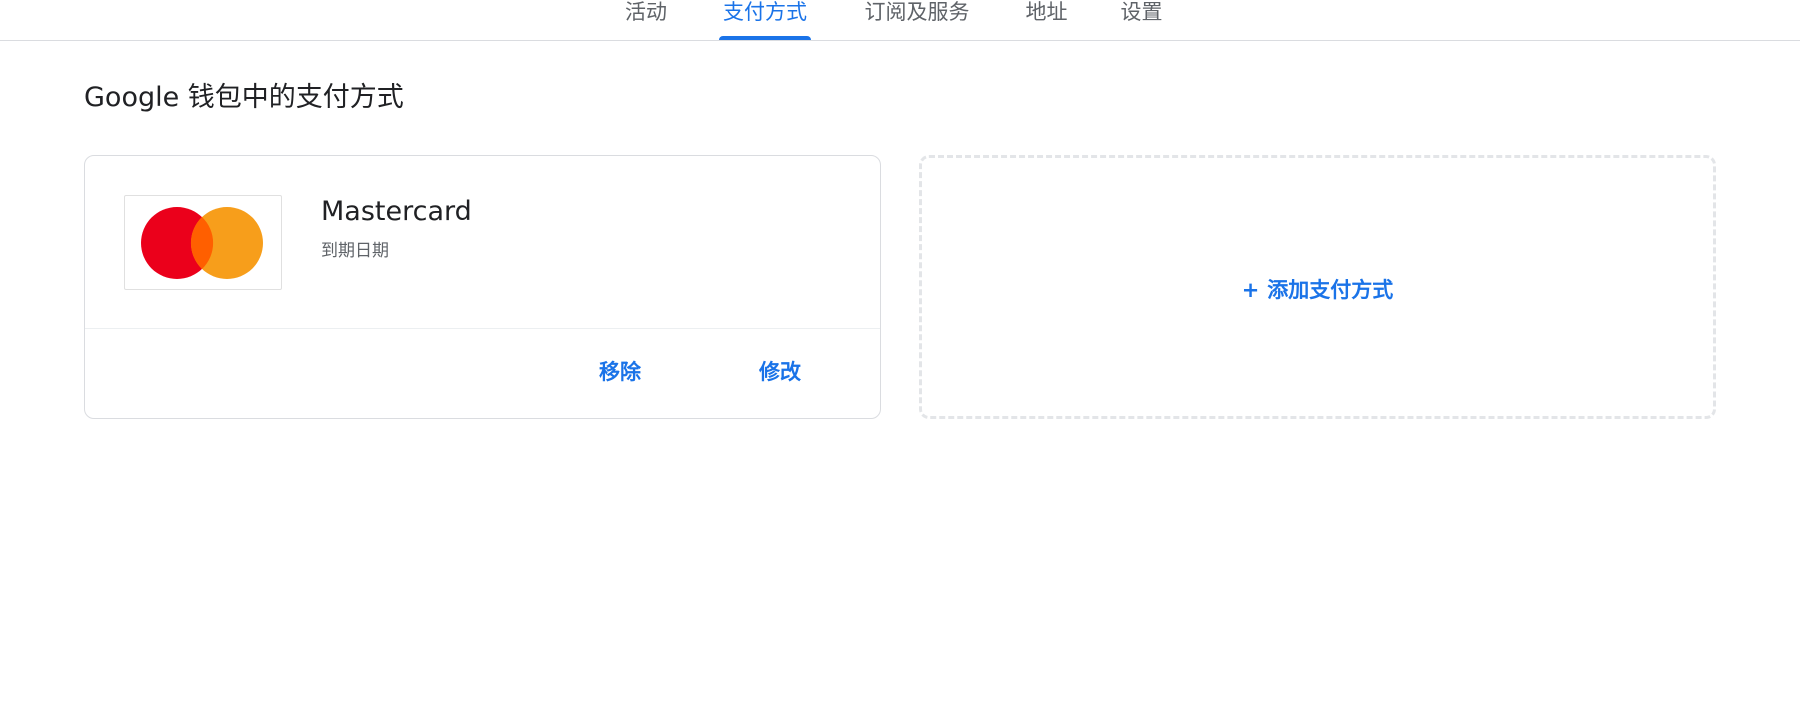  Describe the element at coordinates (482, 328) in the screenshot. I see `card-divider` at that location.